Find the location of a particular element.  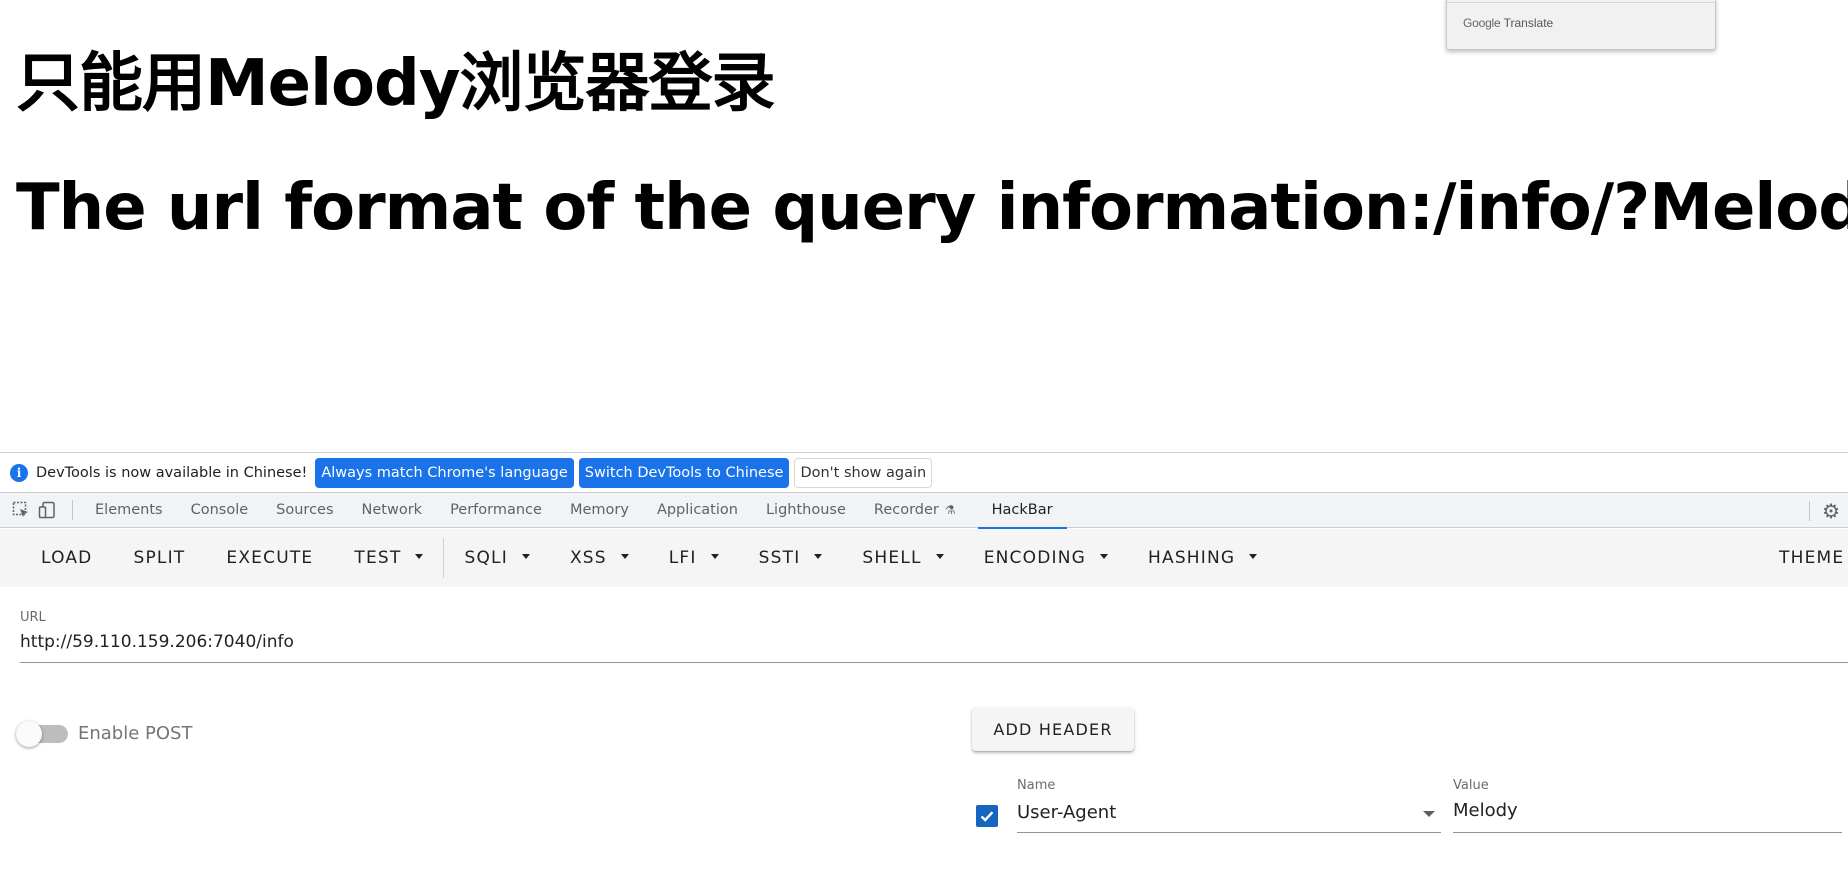

enable-post-label: Enable POST is located at coordinates (135, 733).